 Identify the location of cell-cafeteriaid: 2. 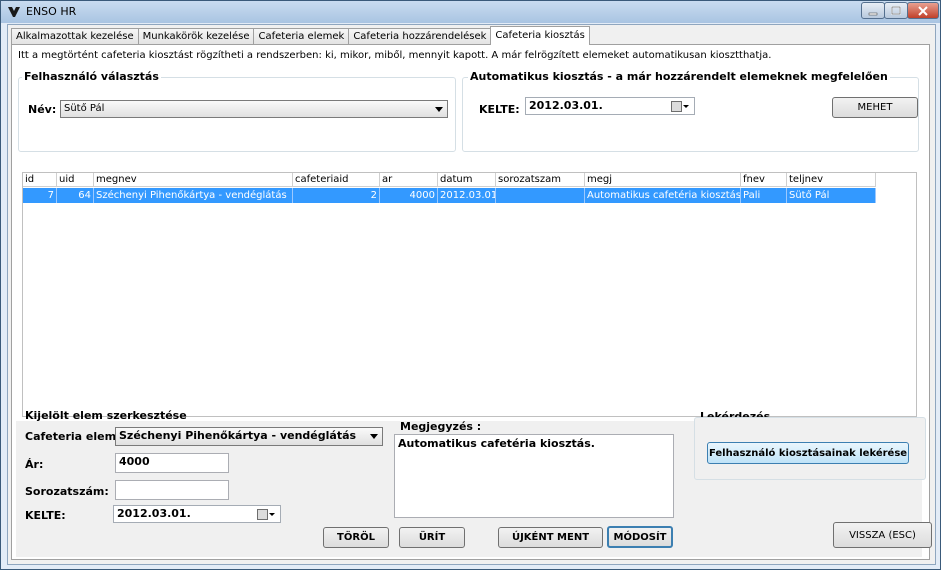
(336, 195).